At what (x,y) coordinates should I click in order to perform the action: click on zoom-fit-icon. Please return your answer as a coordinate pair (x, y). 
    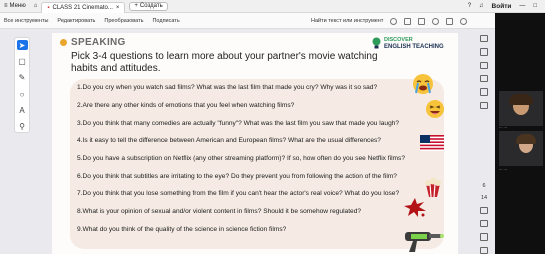
    Looking at the image, I should click on (484, 105).